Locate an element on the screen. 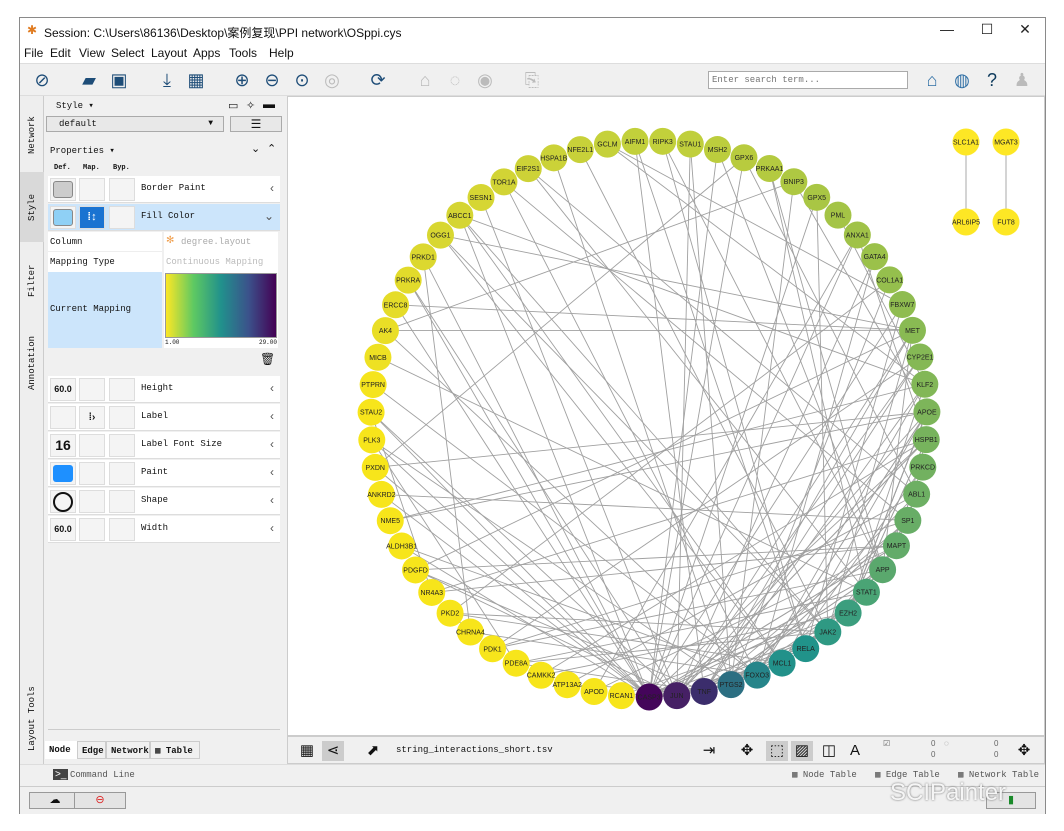 The width and height of the screenshot is (1064, 831). select-edges-icon: ▨ is located at coordinates (802, 751).